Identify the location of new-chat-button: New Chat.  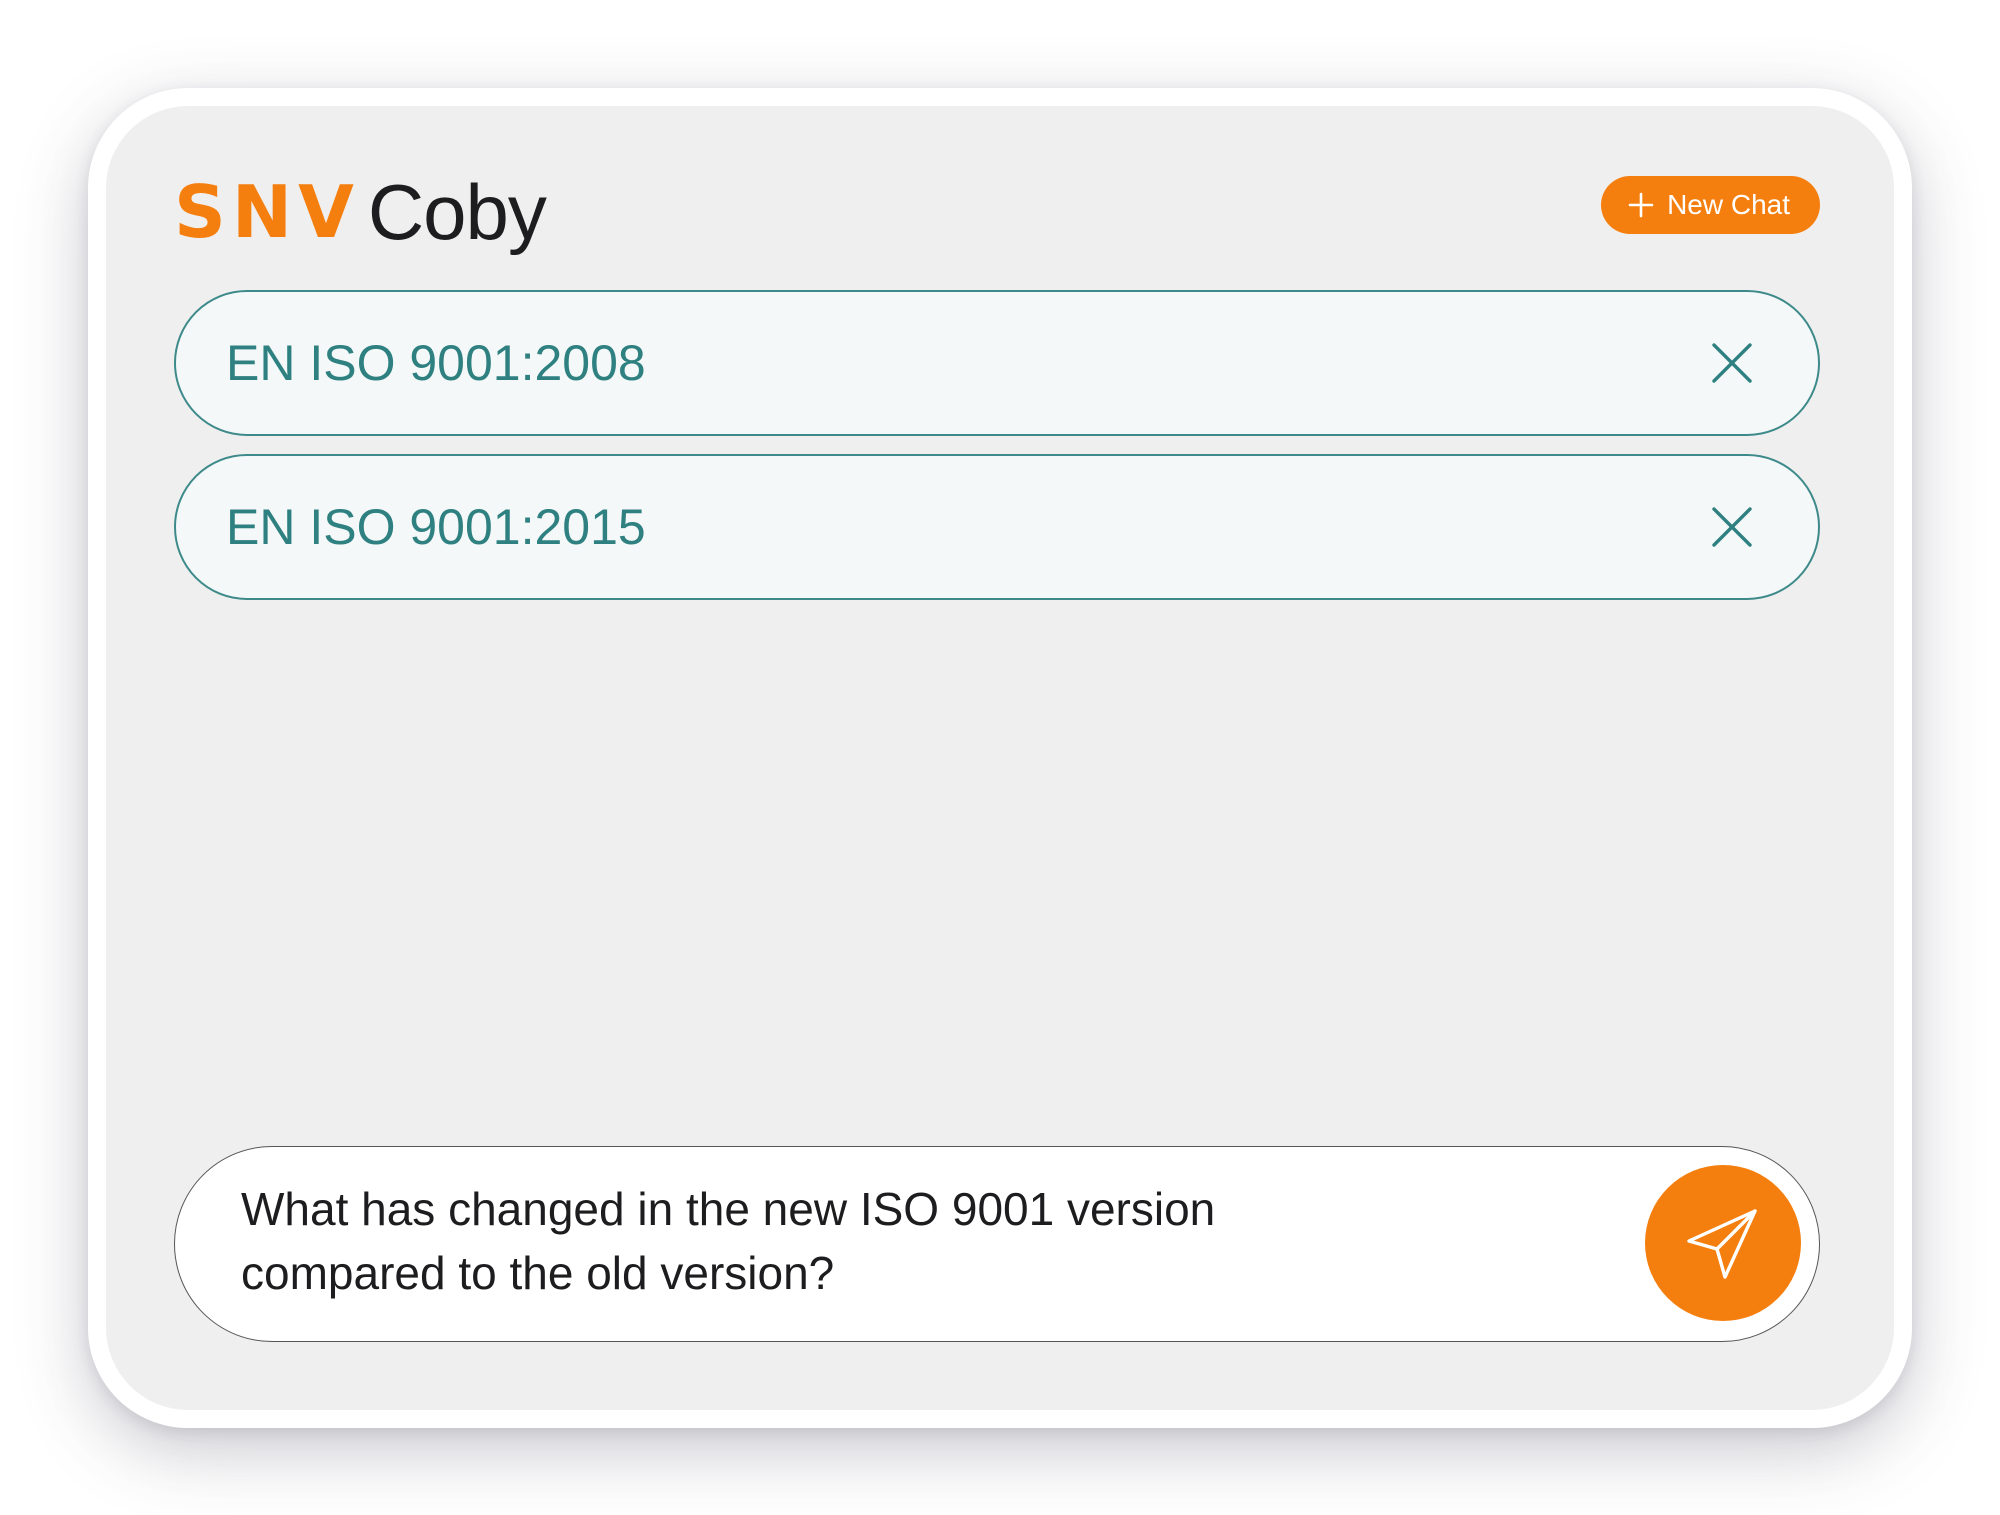
(1710, 205).